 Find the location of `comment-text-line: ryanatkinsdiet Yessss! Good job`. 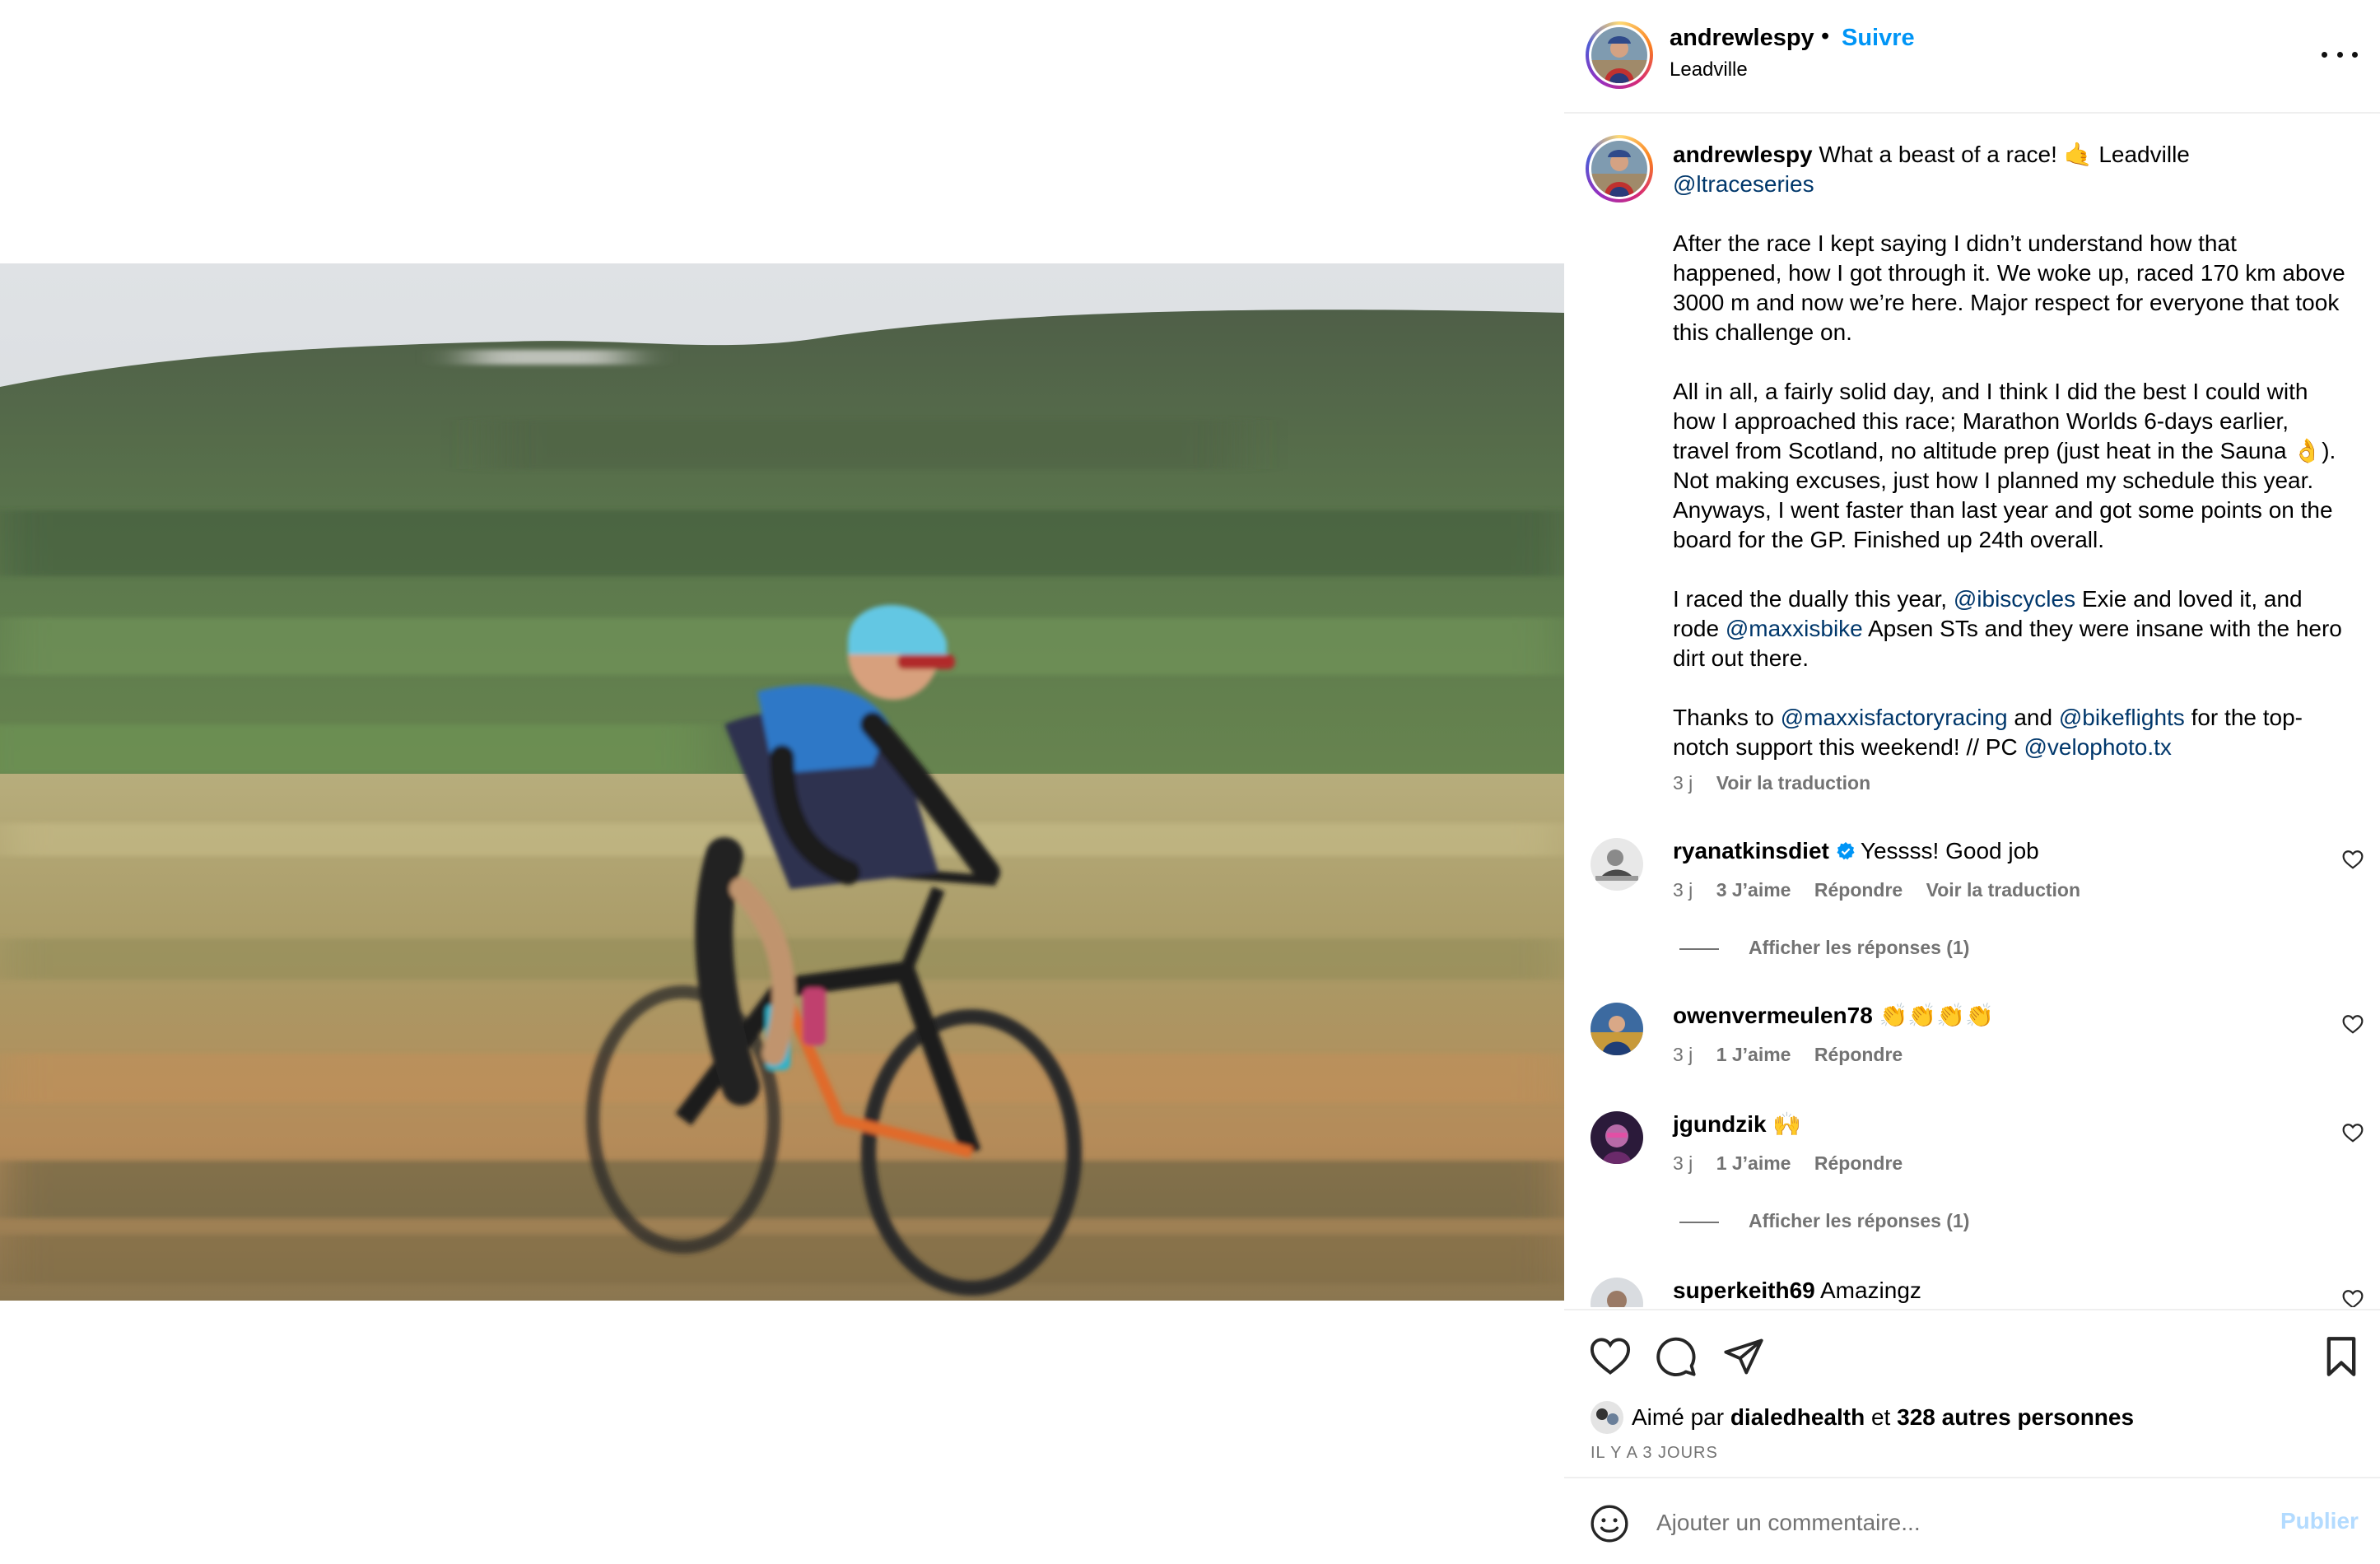

comment-text-line: ryanatkinsdiet Yessss! Good job is located at coordinates (1856, 851).